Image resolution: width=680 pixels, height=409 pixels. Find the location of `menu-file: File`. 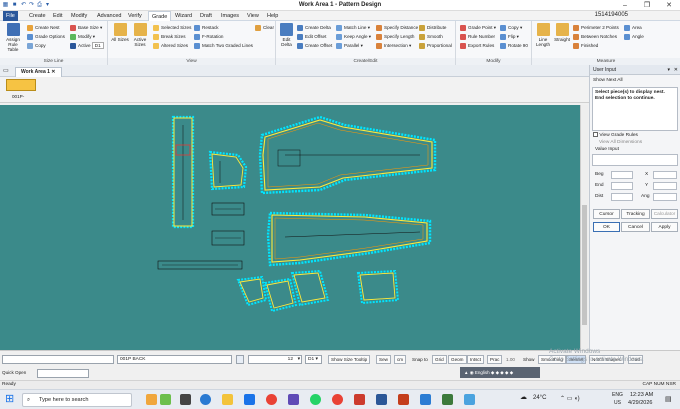

menu-file: File is located at coordinates (10, 16).